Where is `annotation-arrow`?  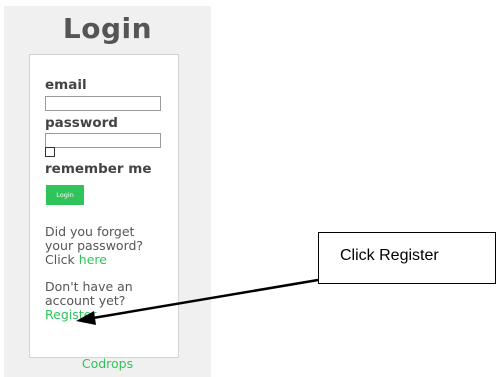 annotation-arrow is located at coordinates (197, 301).